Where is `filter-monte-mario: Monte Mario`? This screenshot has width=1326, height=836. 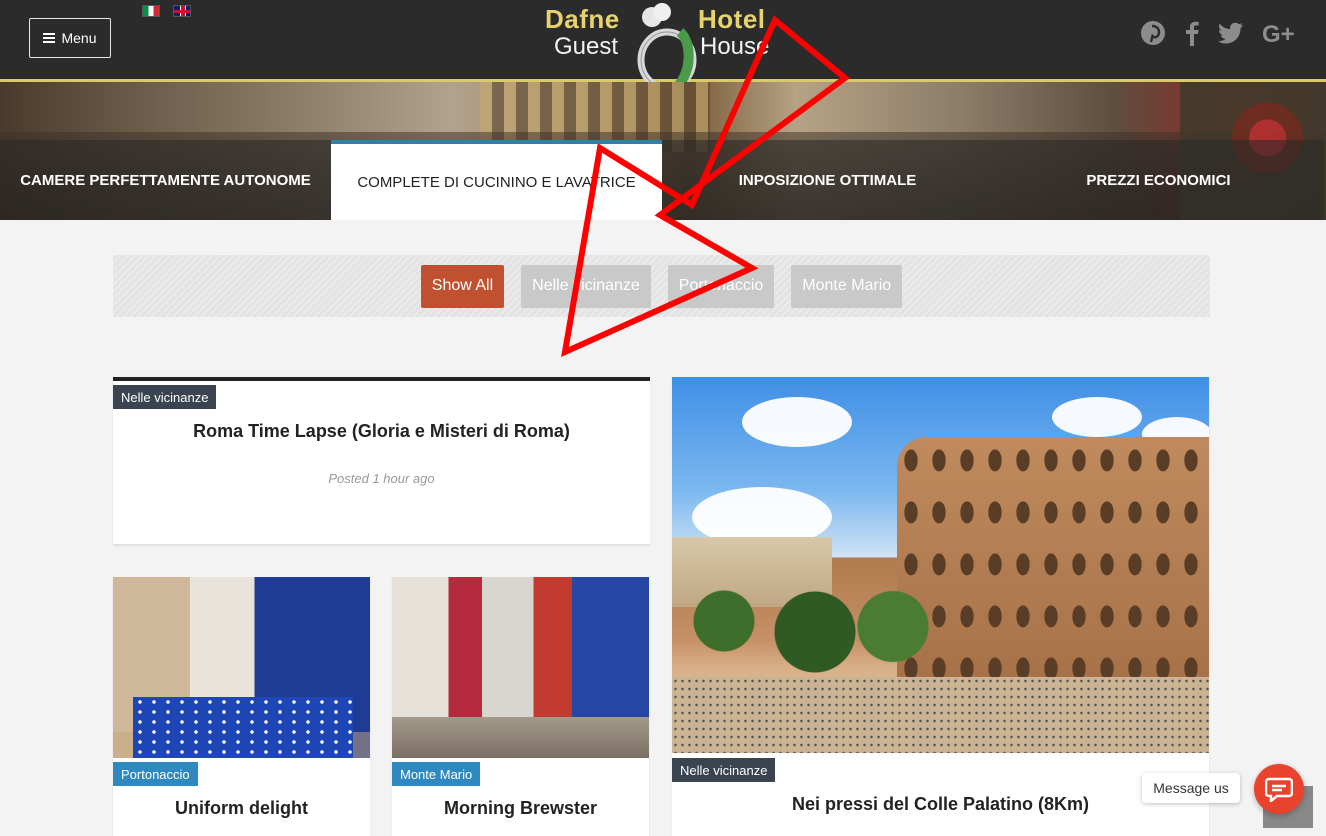 filter-monte-mario: Monte Mario is located at coordinates (847, 286).